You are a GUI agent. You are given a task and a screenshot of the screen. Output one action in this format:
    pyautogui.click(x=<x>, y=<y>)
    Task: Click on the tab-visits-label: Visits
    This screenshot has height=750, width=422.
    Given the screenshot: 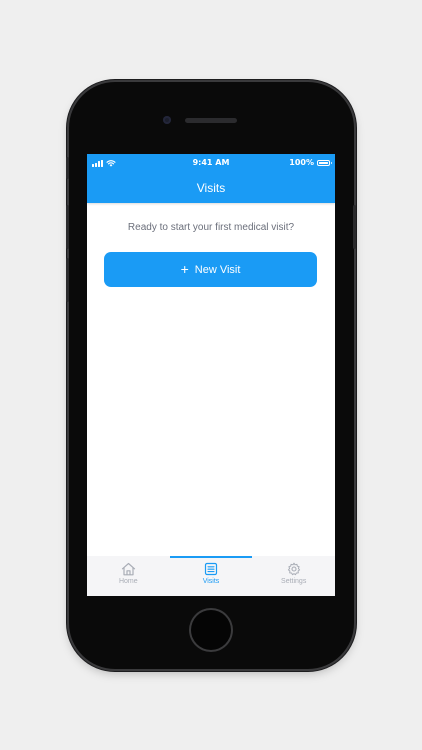 What is the action you would take?
    pyautogui.click(x=211, y=581)
    